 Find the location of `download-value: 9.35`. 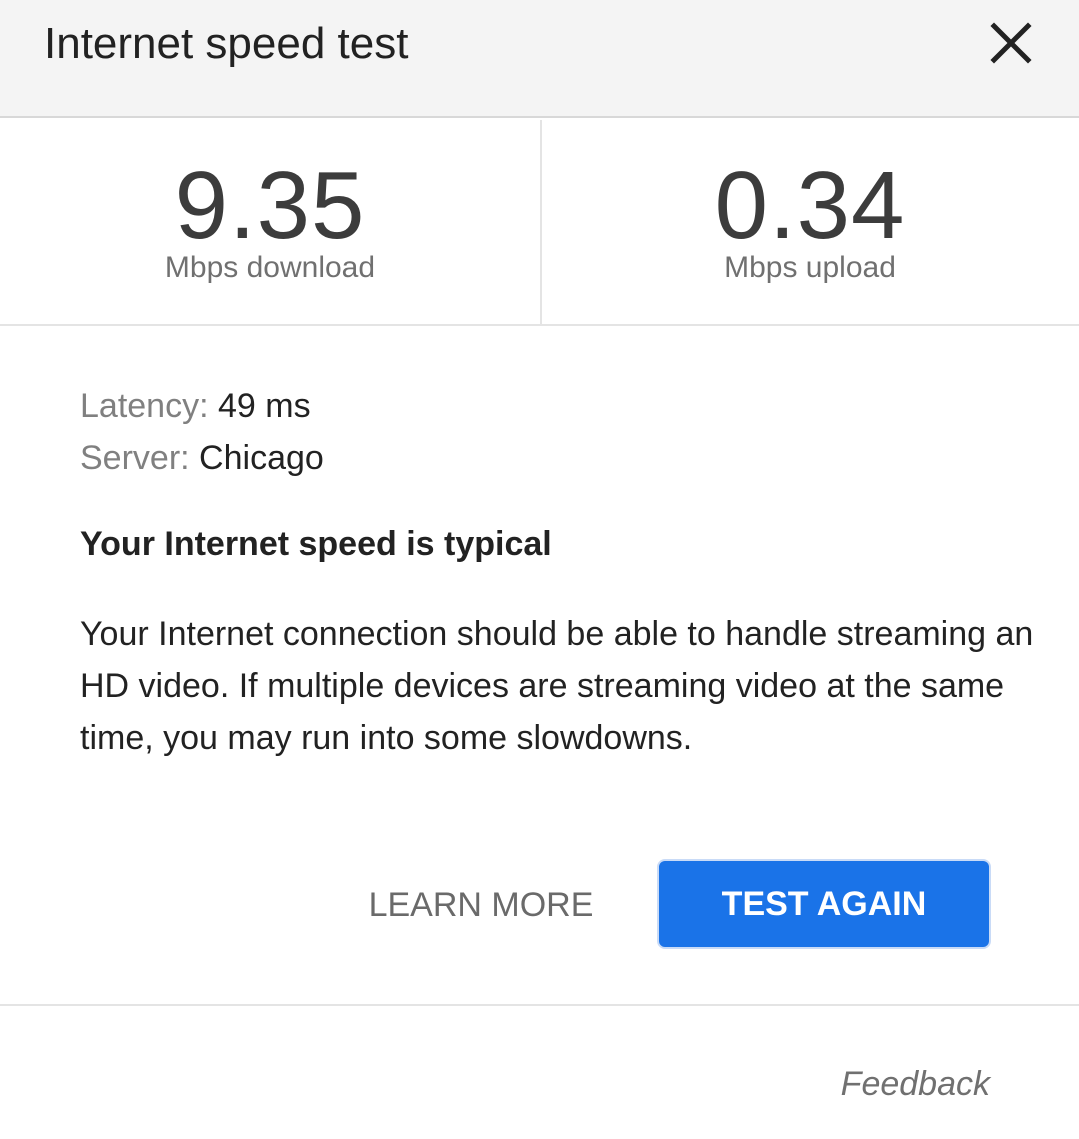

download-value: 9.35 is located at coordinates (270, 205).